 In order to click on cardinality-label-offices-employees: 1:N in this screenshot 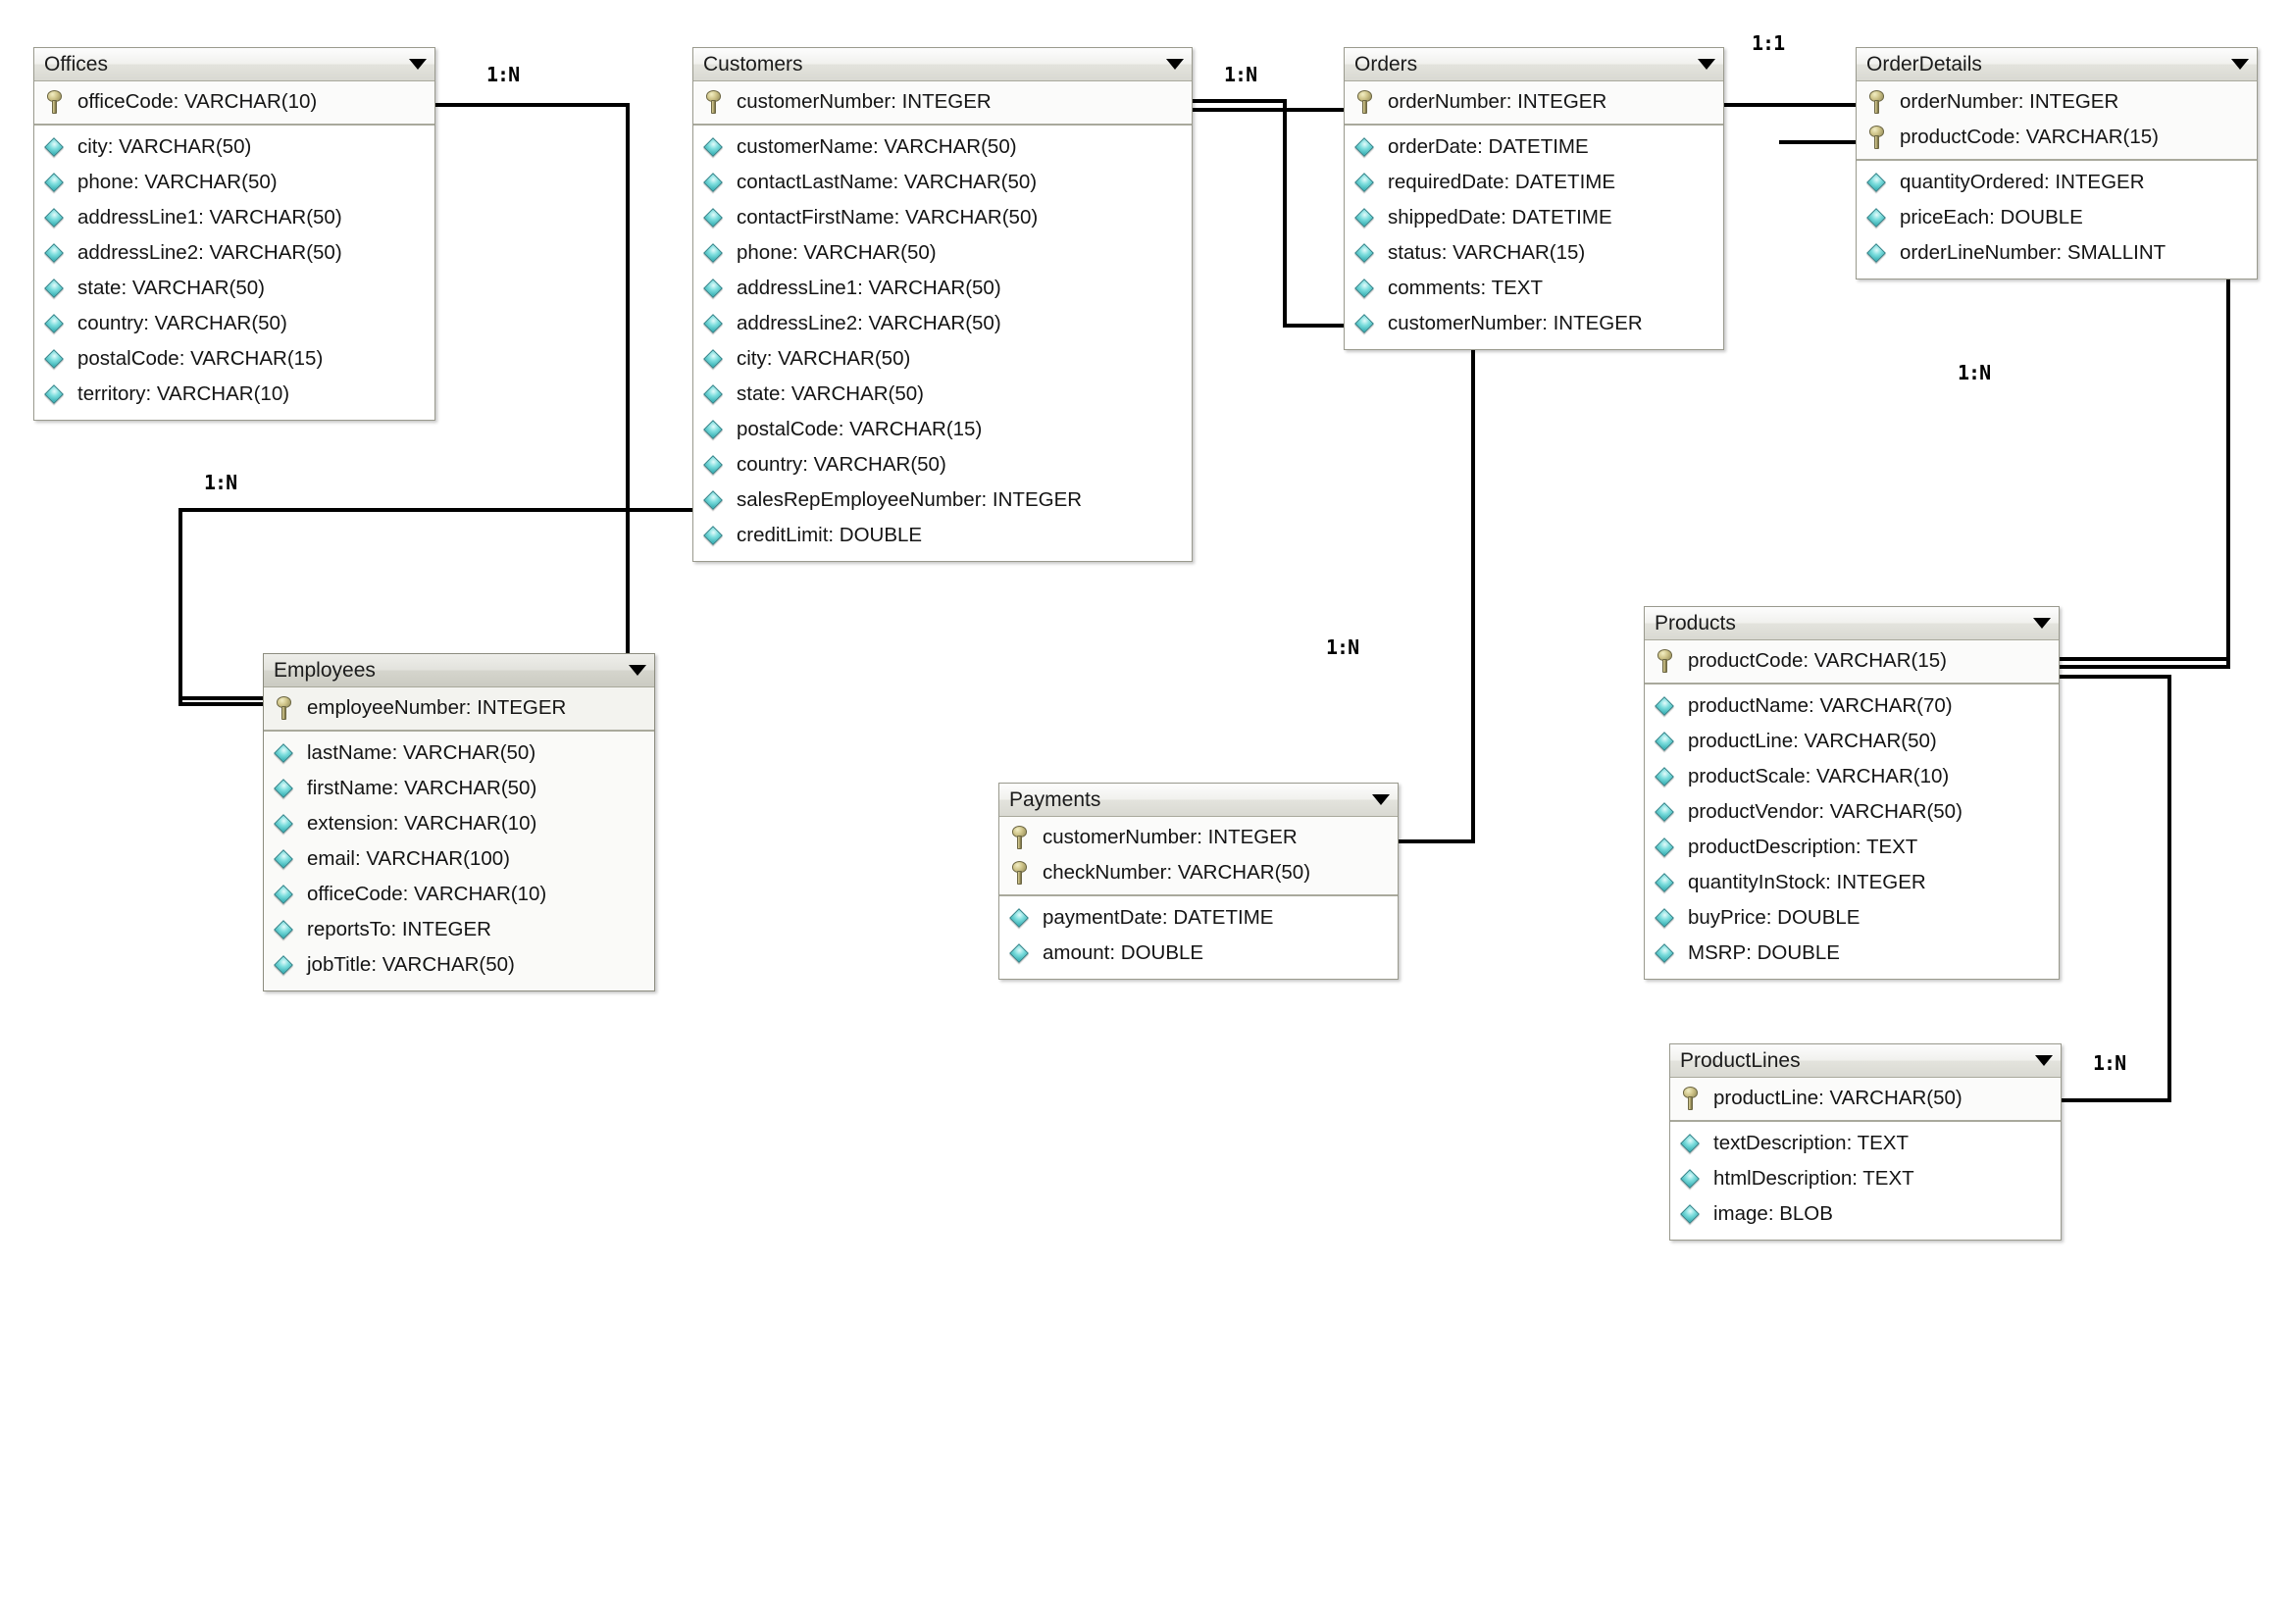, I will do `click(220, 482)`.